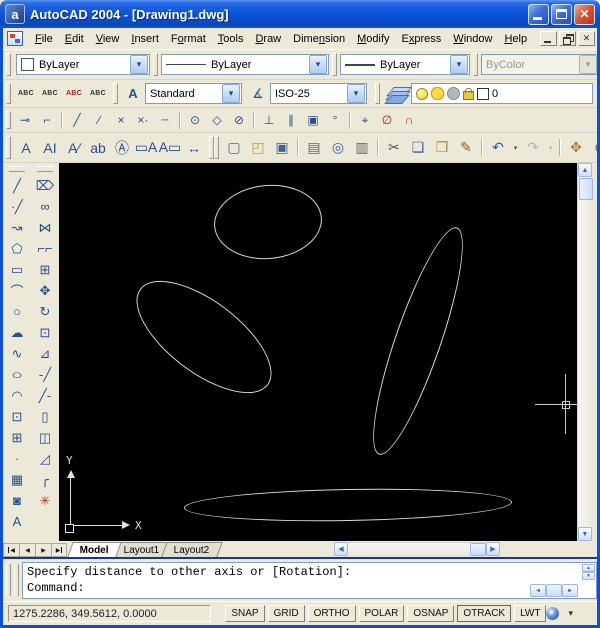 This screenshot has height=628, width=600. I want to click on justify-text-icon: A▭, so click(170, 148).